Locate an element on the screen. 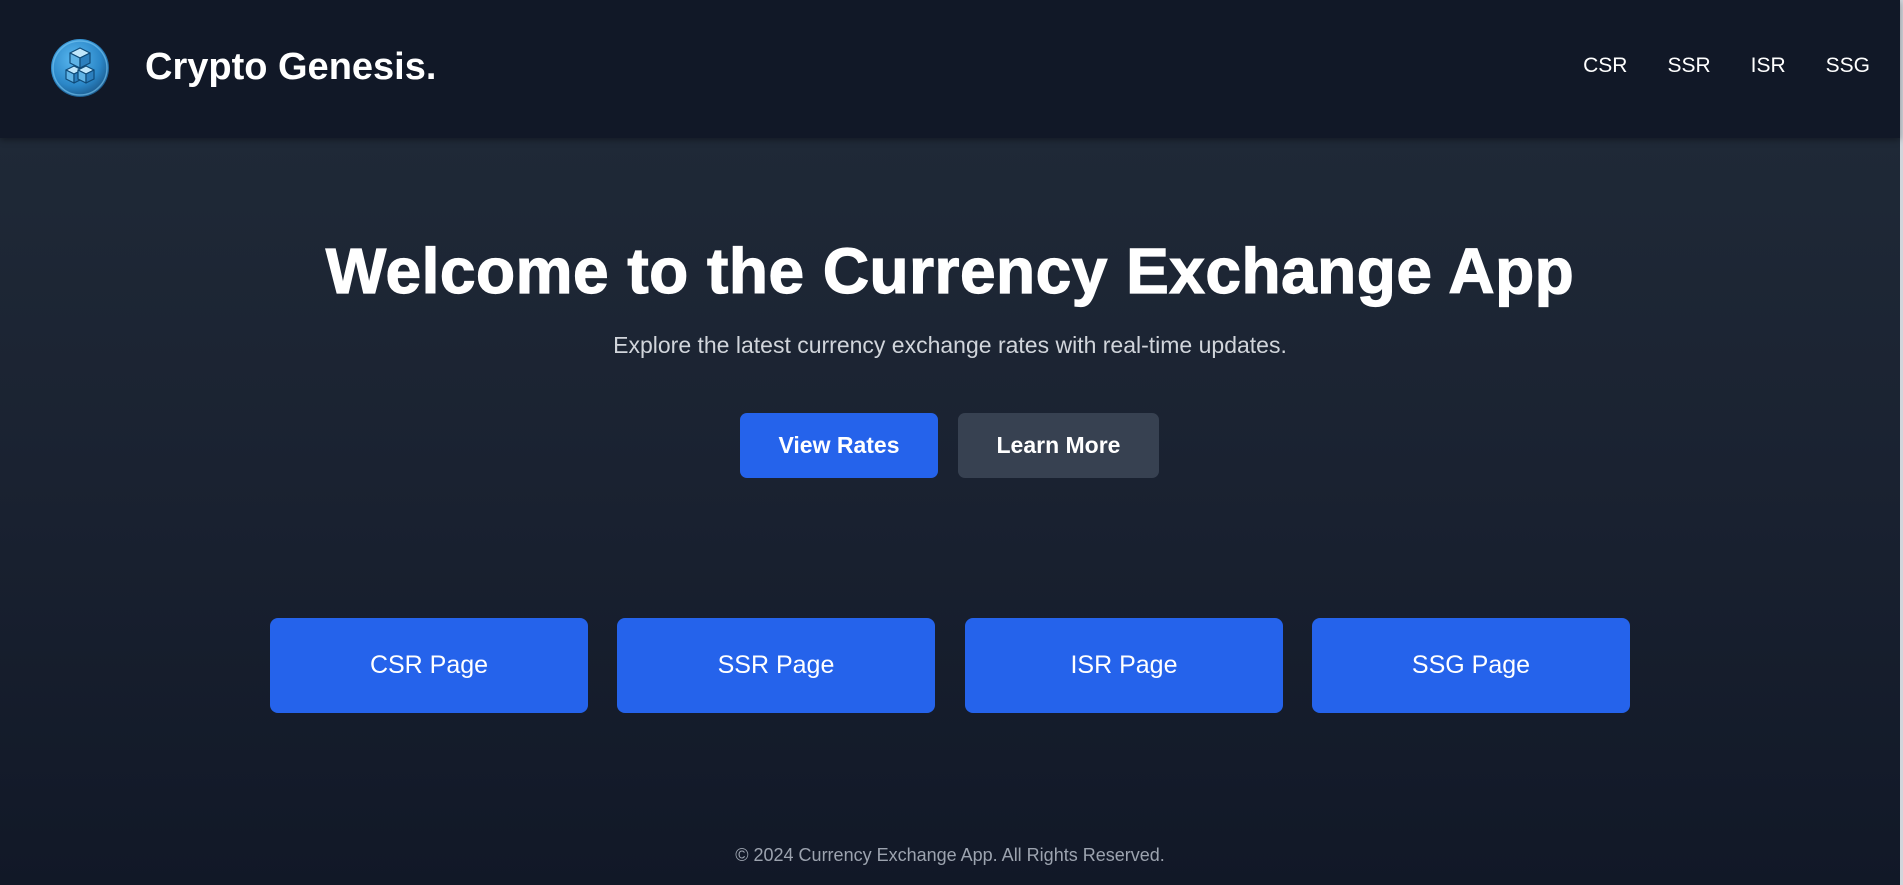  nav-link-ssg: SSG is located at coordinates (1848, 66).